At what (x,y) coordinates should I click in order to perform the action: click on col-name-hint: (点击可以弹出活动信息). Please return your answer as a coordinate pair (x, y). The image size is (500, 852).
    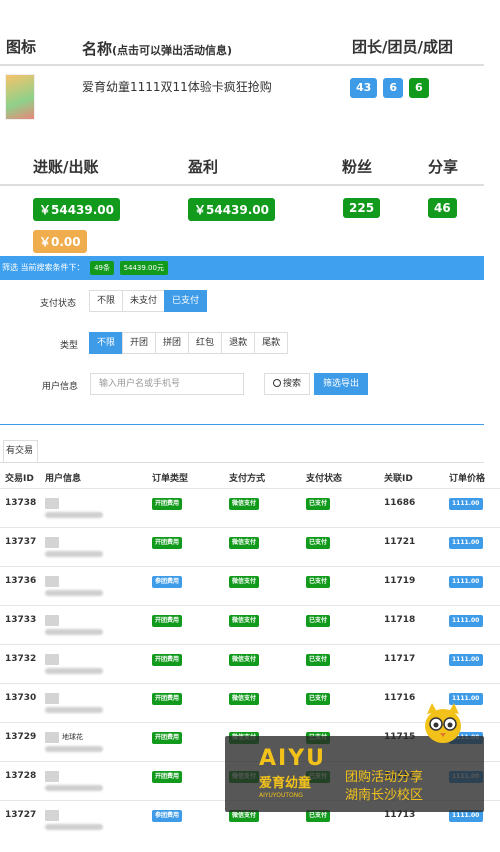
    Looking at the image, I should click on (172, 50).